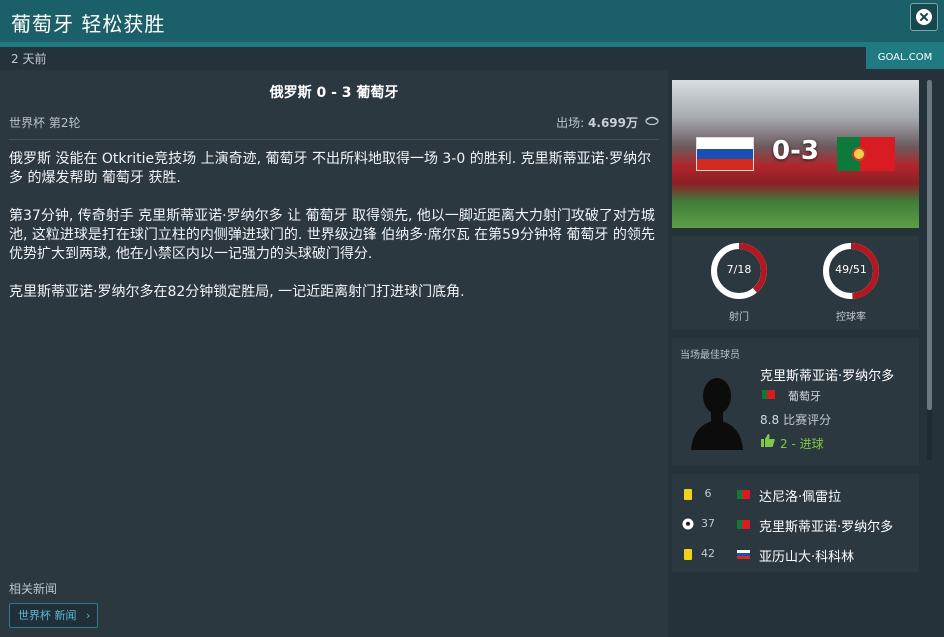  I want to click on world-cup-news-button: 世界杯 新闻 ›, so click(53, 615).